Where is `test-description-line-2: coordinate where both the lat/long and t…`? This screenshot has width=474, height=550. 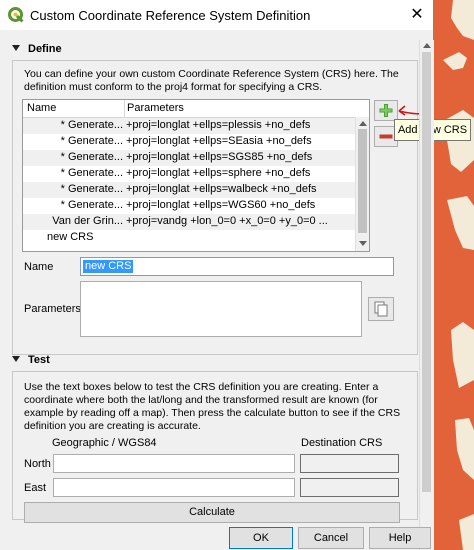
test-description-line-2: coordinate where both the lat/long and t… is located at coordinates (201, 400).